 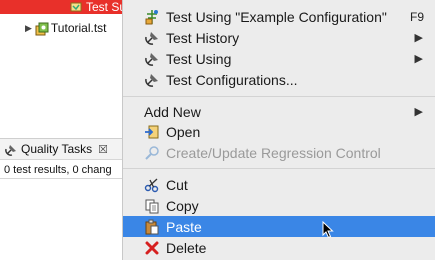 I want to click on tree-item-test-suite: Test Su, so click(x=61, y=7).